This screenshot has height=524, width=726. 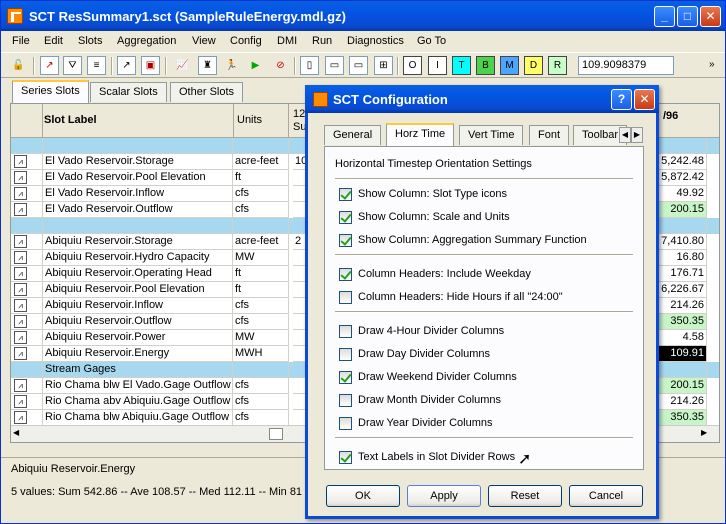 What do you see at coordinates (687, 16) in the screenshot?
I see `maximize-button: □` at bounding box center [687, 16].